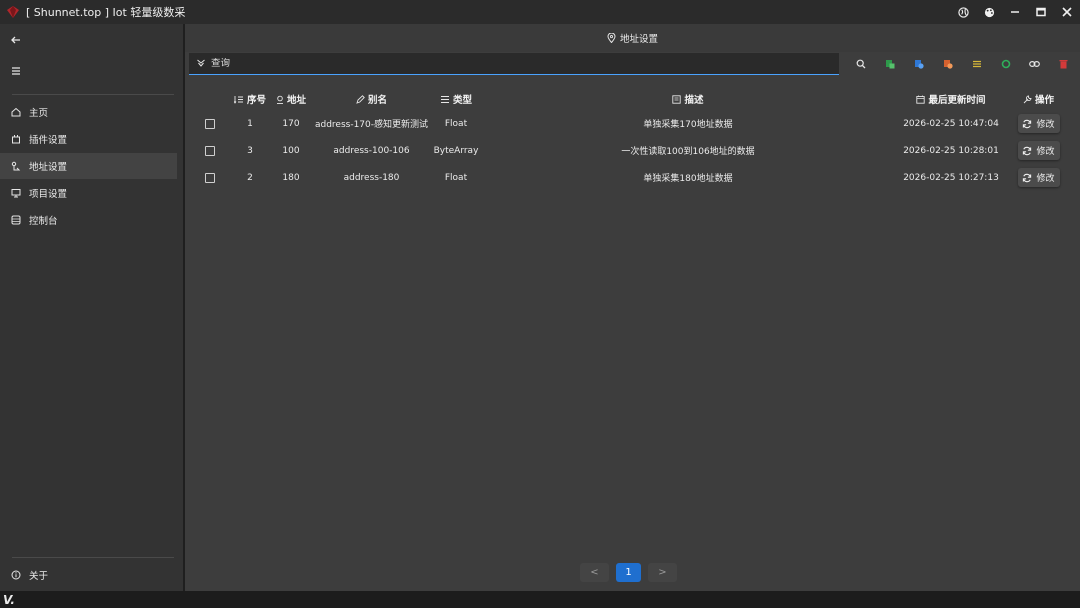 Image resolution: width=1080 pixels, height=608 pixels. Describe the element at coordinates (250, 150) in the screenshot. I see `cell-seq: 3` at that location.